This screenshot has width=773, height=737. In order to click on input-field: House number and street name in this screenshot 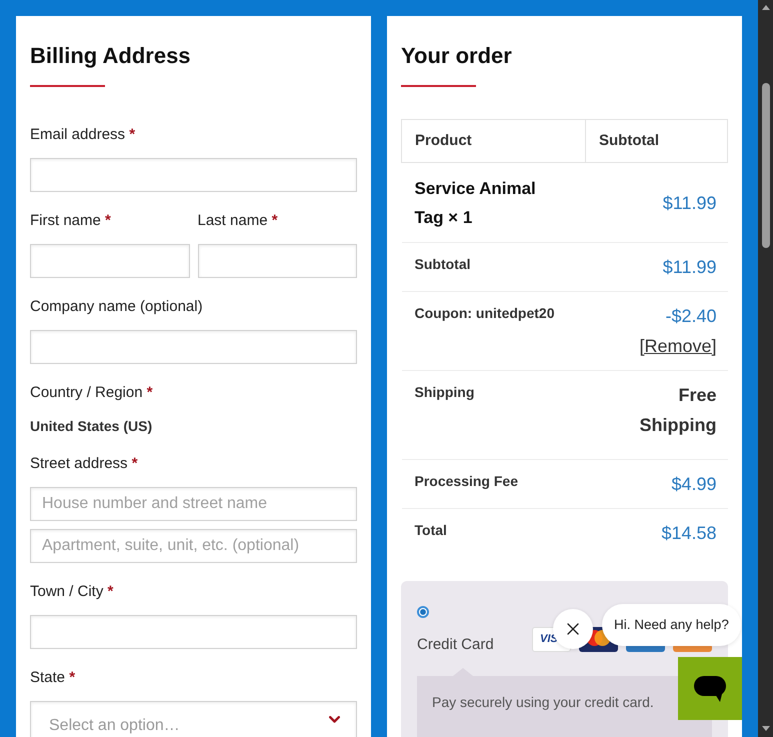, I will do `click(193, 504)`.